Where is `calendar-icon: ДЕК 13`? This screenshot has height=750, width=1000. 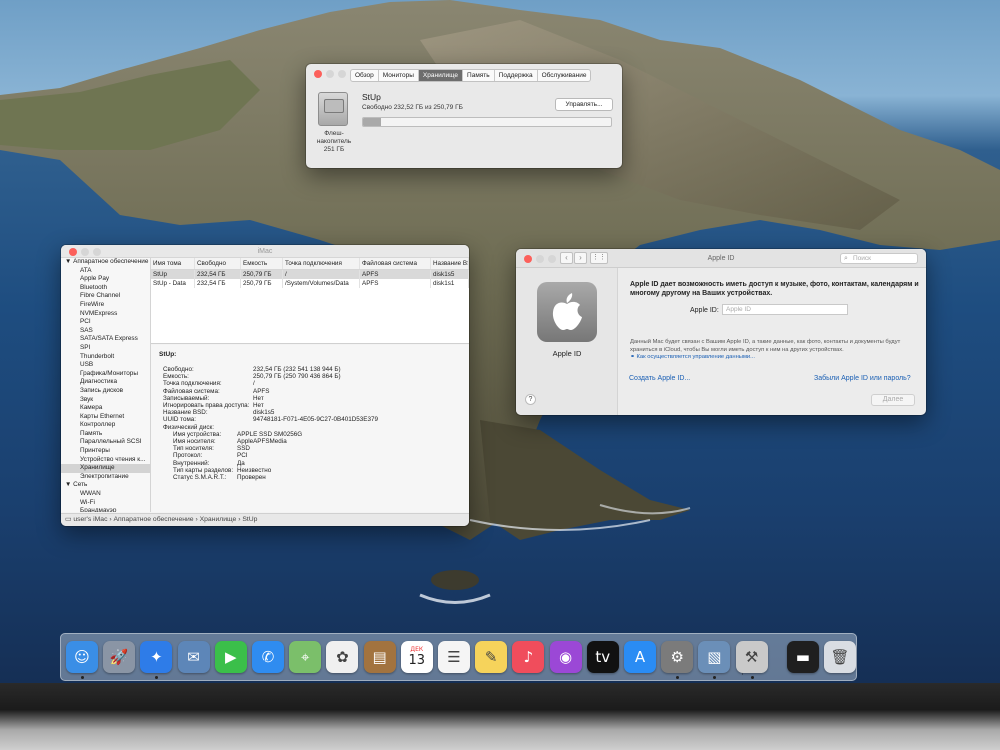
calendar-icon: ДЕК 13 is located at coordinates (416, 657).